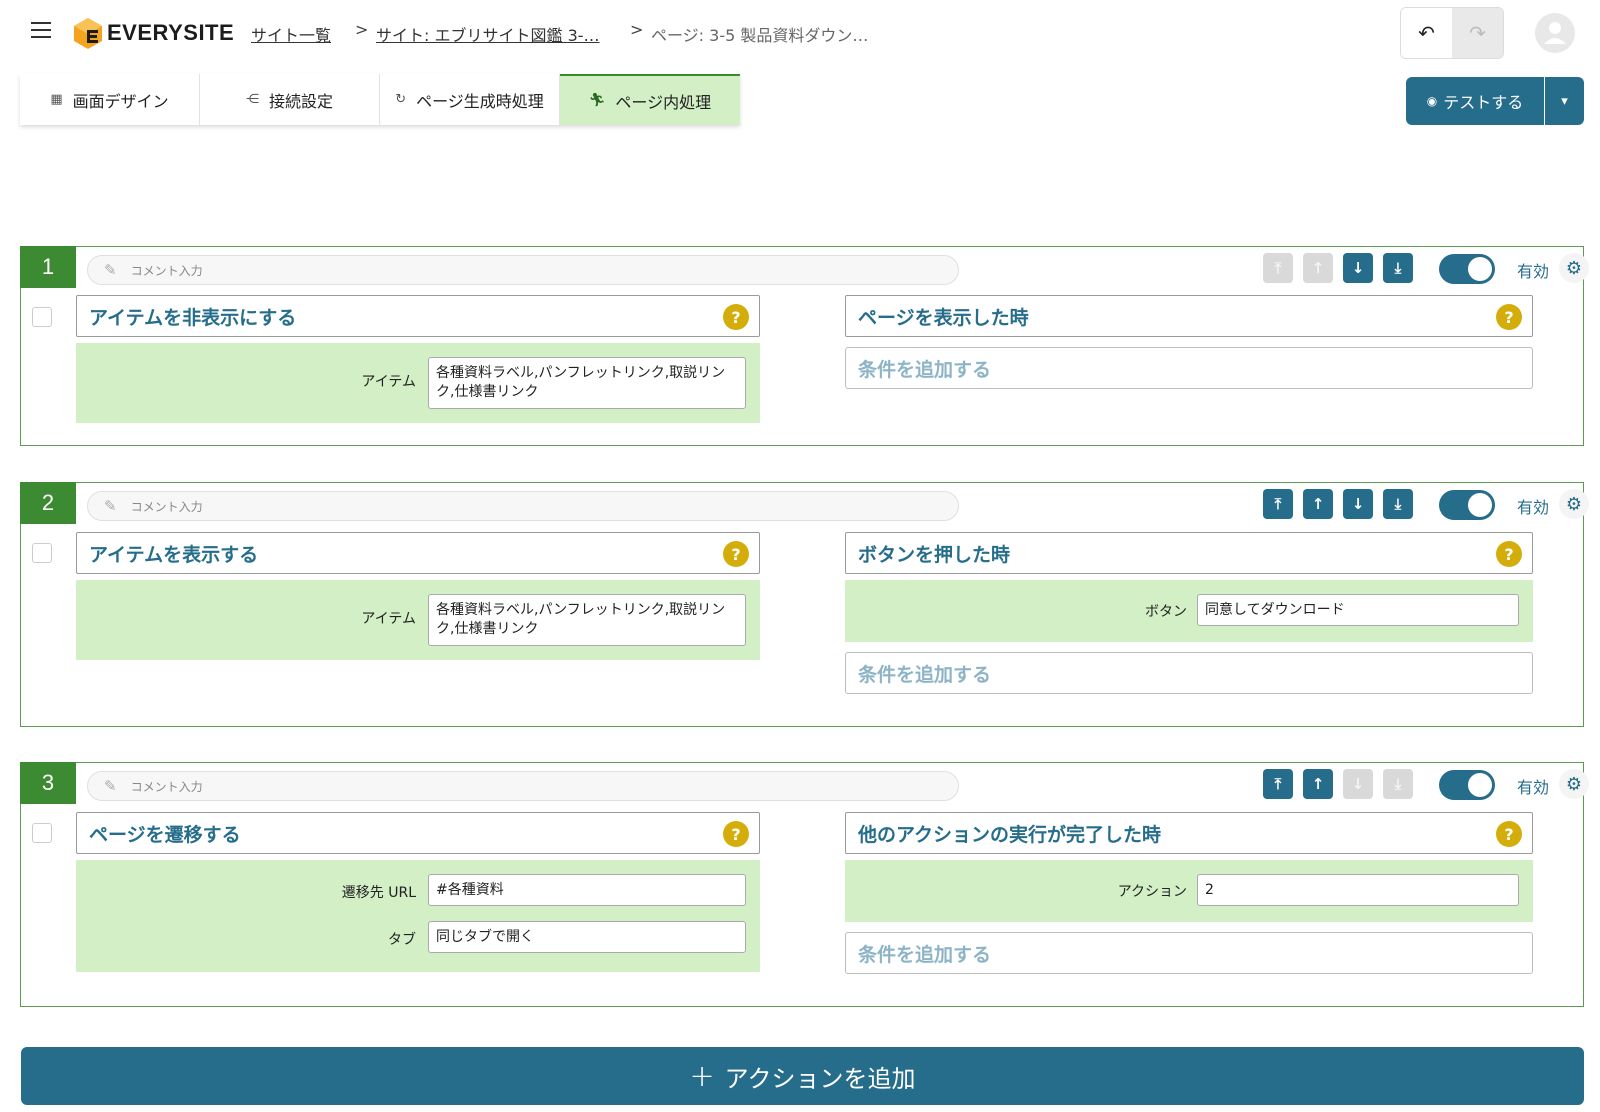 This screenshot has width=1600, height=1112. What do you see at coordinates (480, 101) in the screenshot?
I see `tab-label: ページ生成時処理` at bounding box center [480, 101].